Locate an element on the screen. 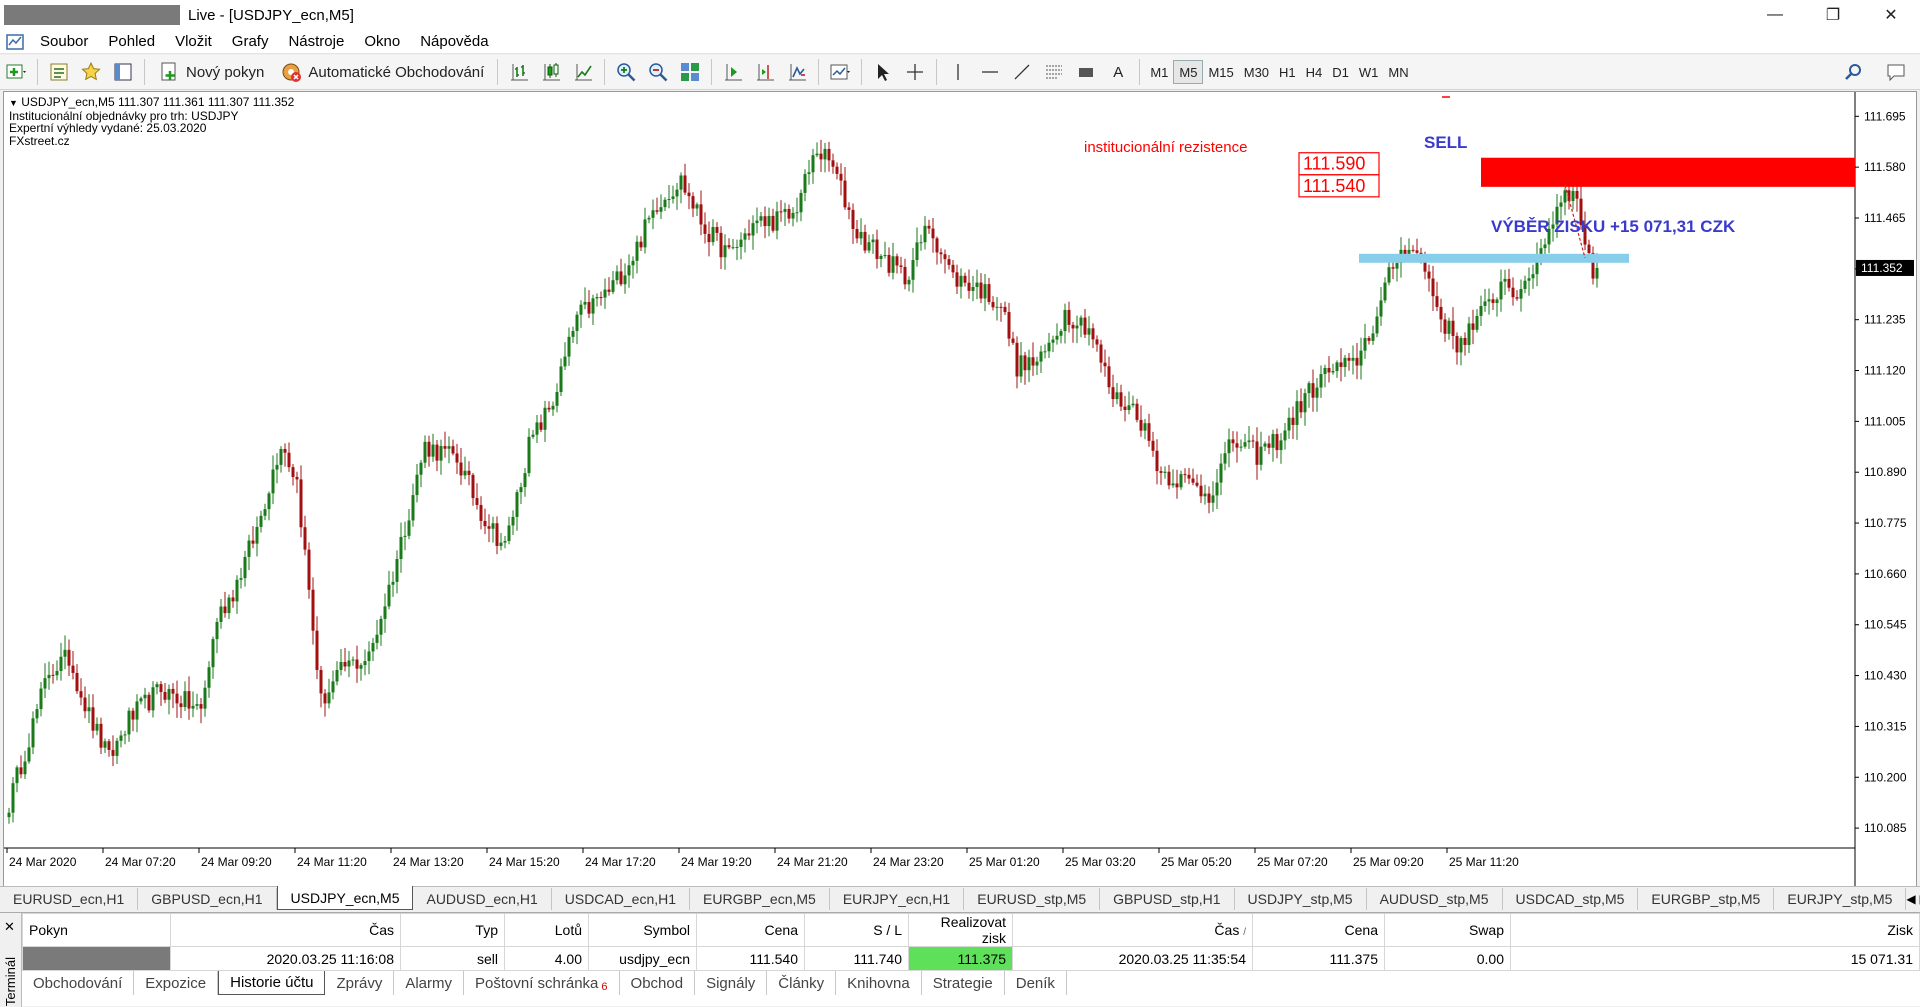 The image size is (1920, 1007). col-order: Pokyn is located at coordinates (97, 930).